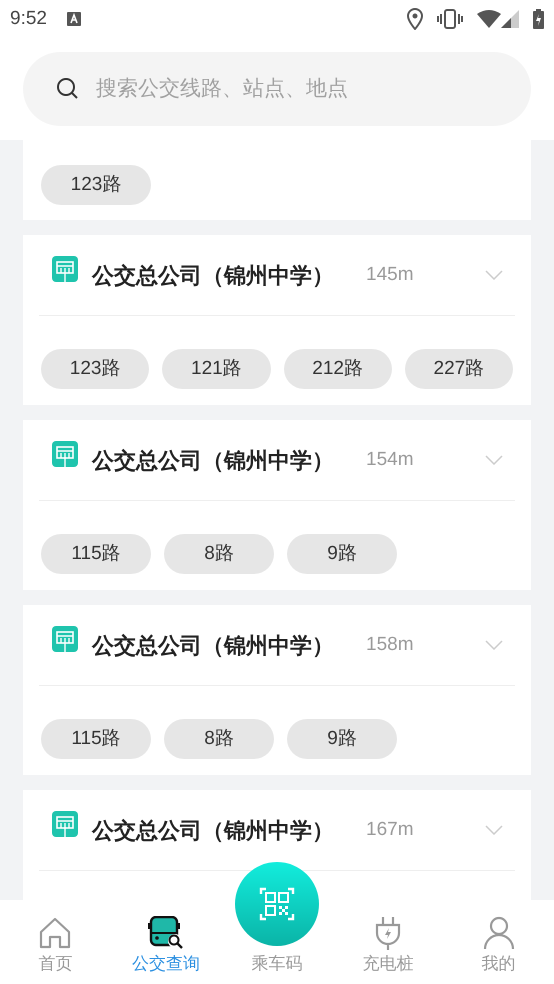  I want to click on battery-icon, so click(538, 19).